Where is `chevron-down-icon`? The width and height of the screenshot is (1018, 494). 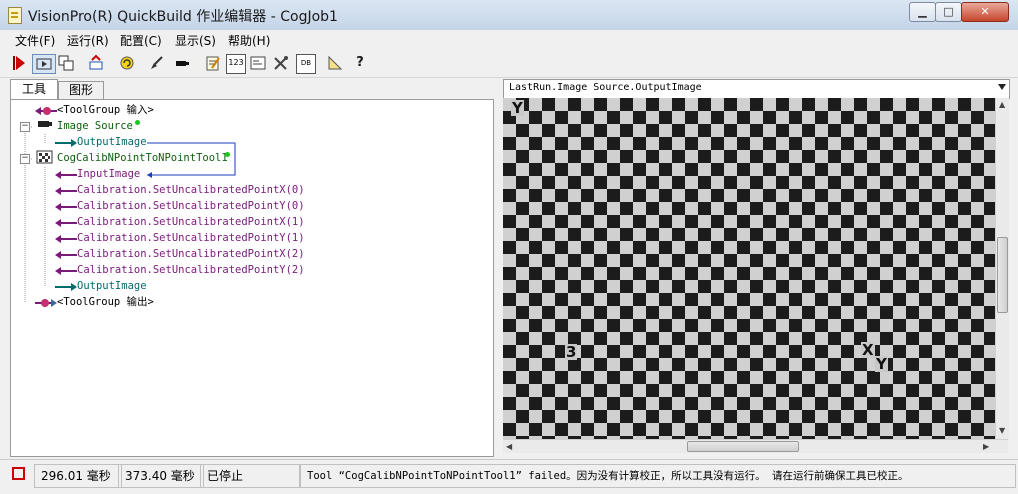
chevron-down-icon is located at coordinates (1002, 87).